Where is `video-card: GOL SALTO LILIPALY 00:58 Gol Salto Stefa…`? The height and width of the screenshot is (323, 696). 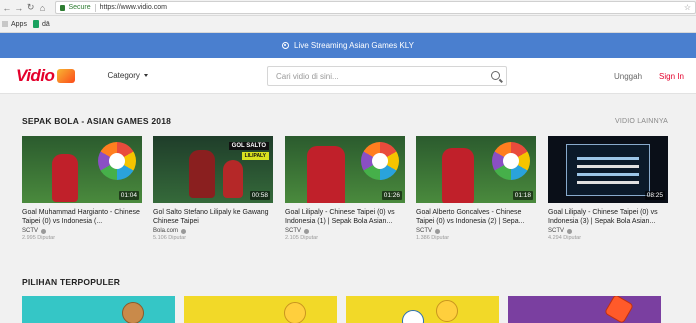 video-card: GOL SALTO LILIPALY 00:58 Gol Salto Stefa… is located at coordinates (213, 188).